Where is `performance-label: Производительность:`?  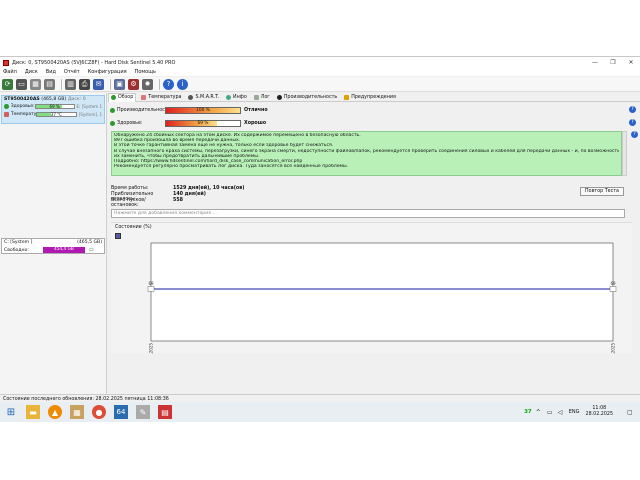
performance-label: Производительность: is located at coordinates (145, 110).